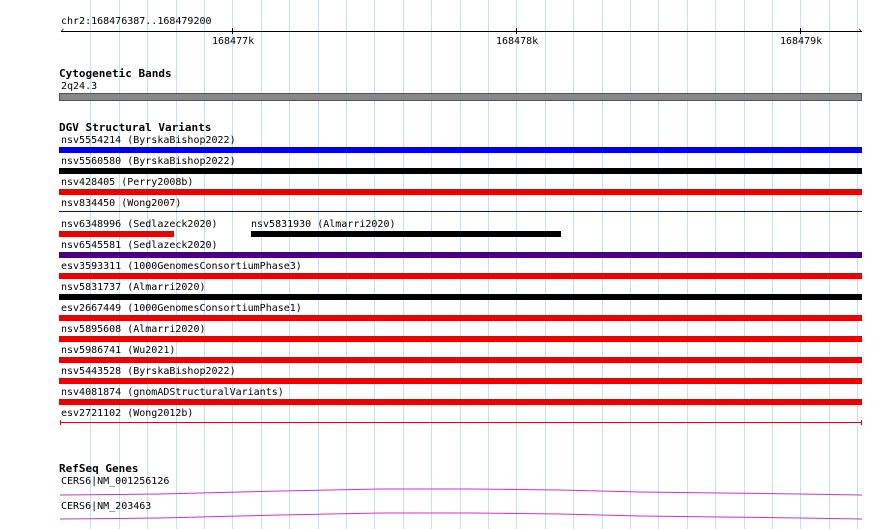 The width and height of the screenshot is (890, 529). Describe the element at coordinates (461, 504) in the screenshot. I see `transcript-lines` at that location.